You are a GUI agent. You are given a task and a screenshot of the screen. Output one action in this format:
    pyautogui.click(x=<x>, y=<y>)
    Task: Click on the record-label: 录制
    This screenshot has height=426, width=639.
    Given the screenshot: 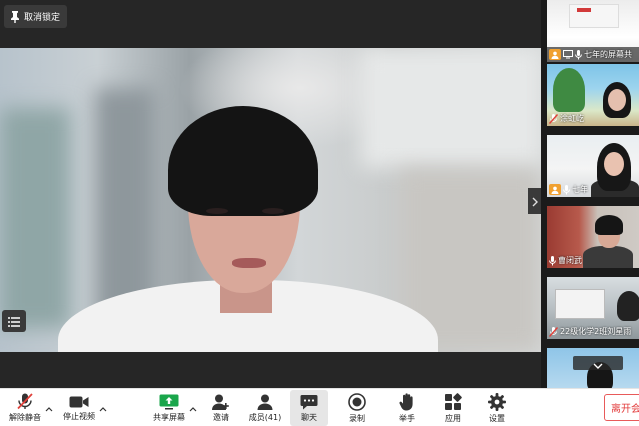 What is the action you would take?
    pyautogui.click(x=357, y=418)
    